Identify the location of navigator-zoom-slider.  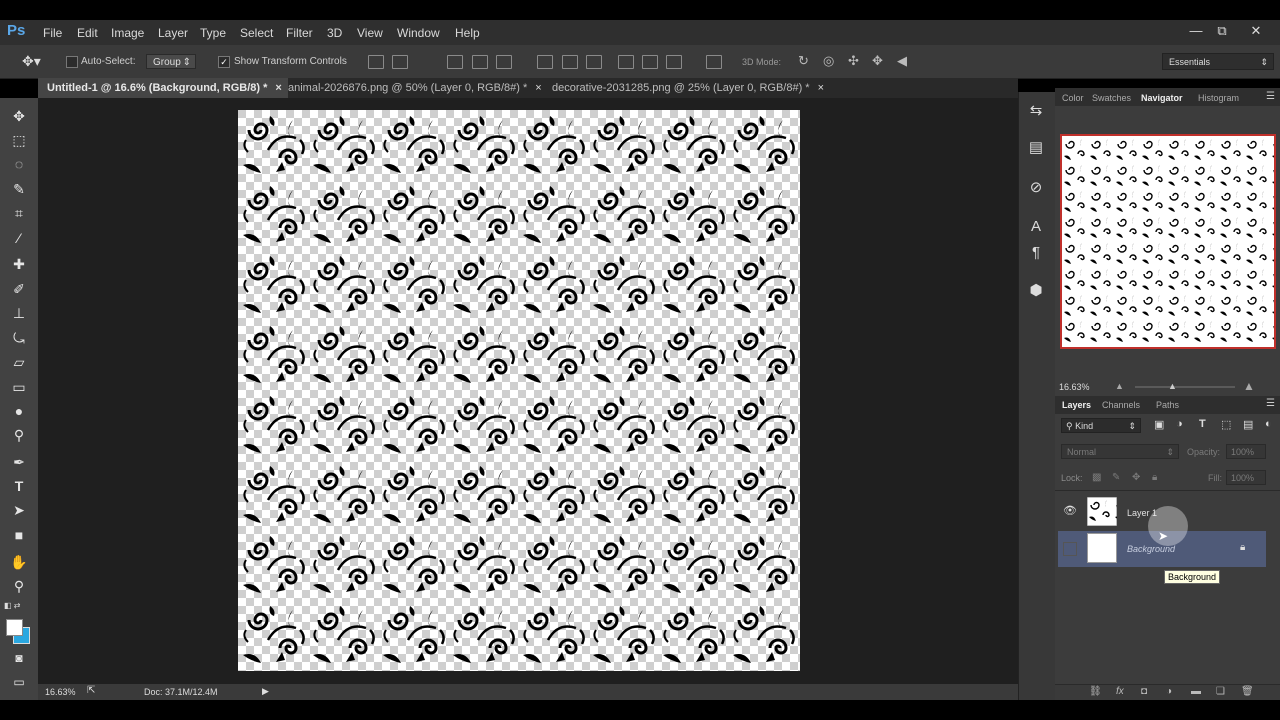
(1185, 387).